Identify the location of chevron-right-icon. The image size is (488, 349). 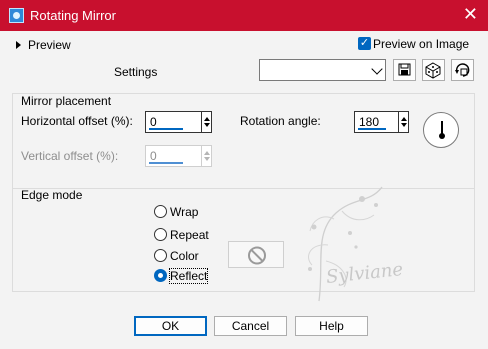
(18, 45).